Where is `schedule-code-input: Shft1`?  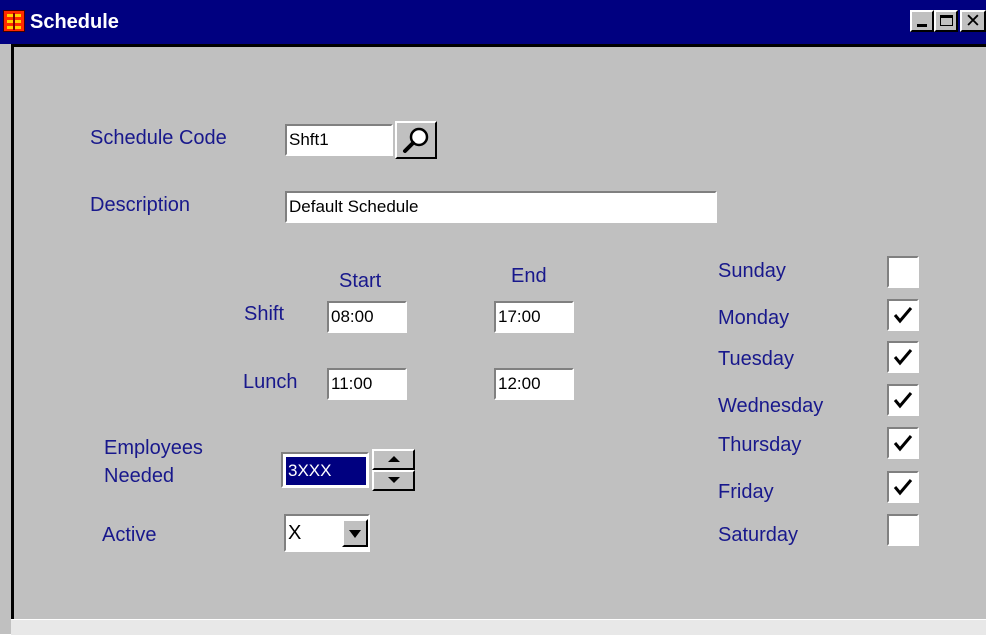
schedule-code-input: Shft1 is located at coordinates (339, 140).